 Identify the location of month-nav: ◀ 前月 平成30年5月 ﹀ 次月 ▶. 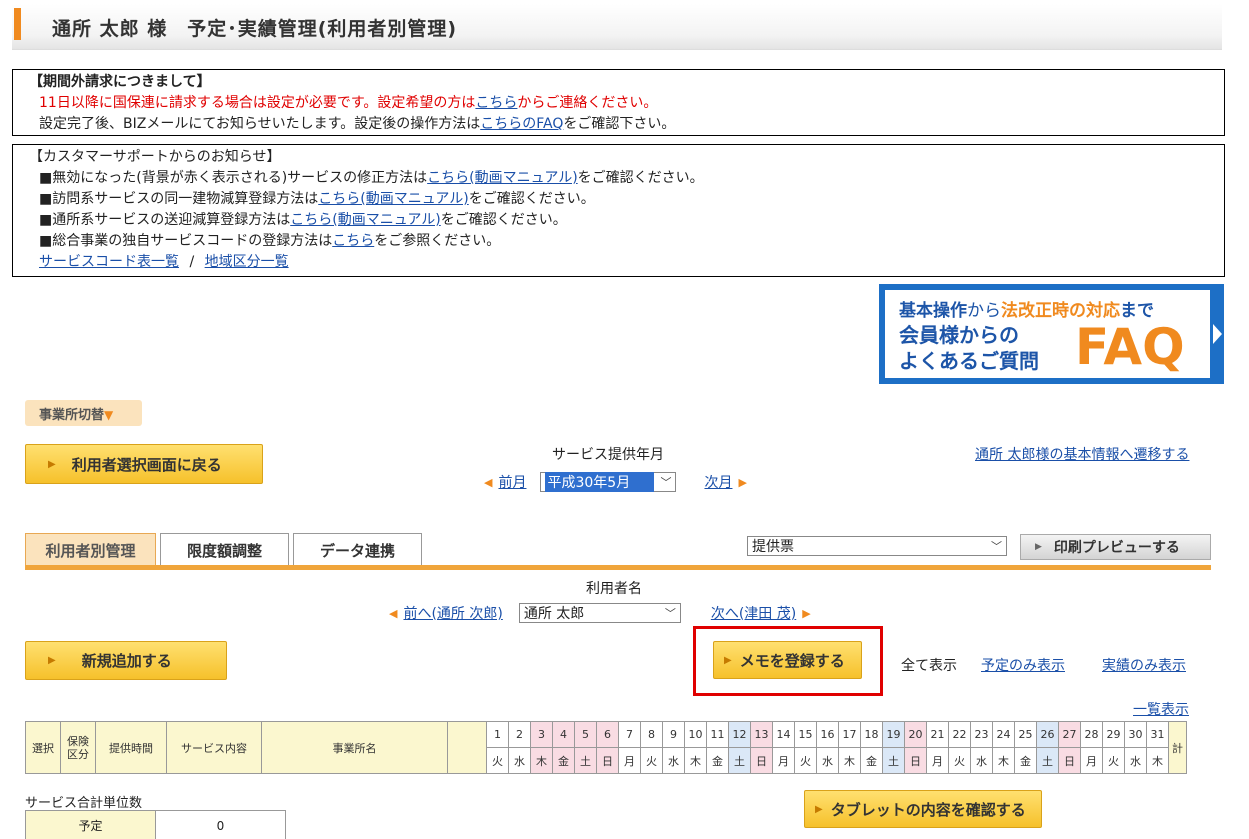
(615, 482).